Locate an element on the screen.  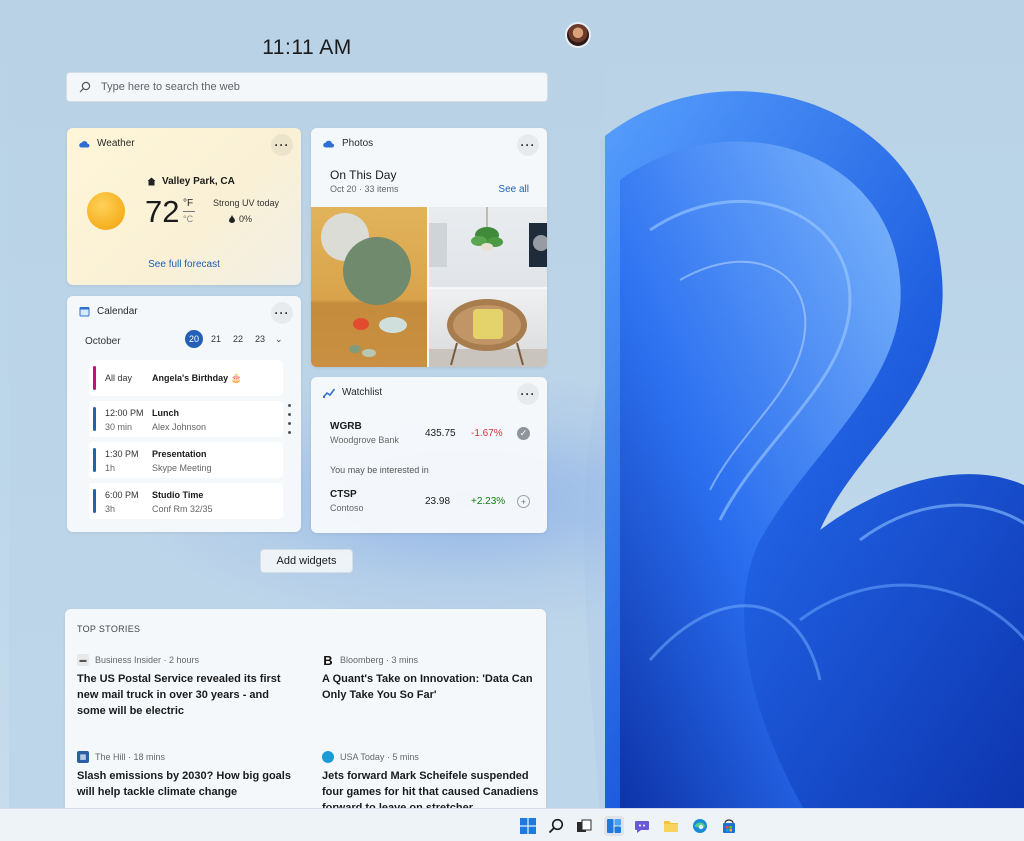
chat-icon is located at coordinates (642, 826).